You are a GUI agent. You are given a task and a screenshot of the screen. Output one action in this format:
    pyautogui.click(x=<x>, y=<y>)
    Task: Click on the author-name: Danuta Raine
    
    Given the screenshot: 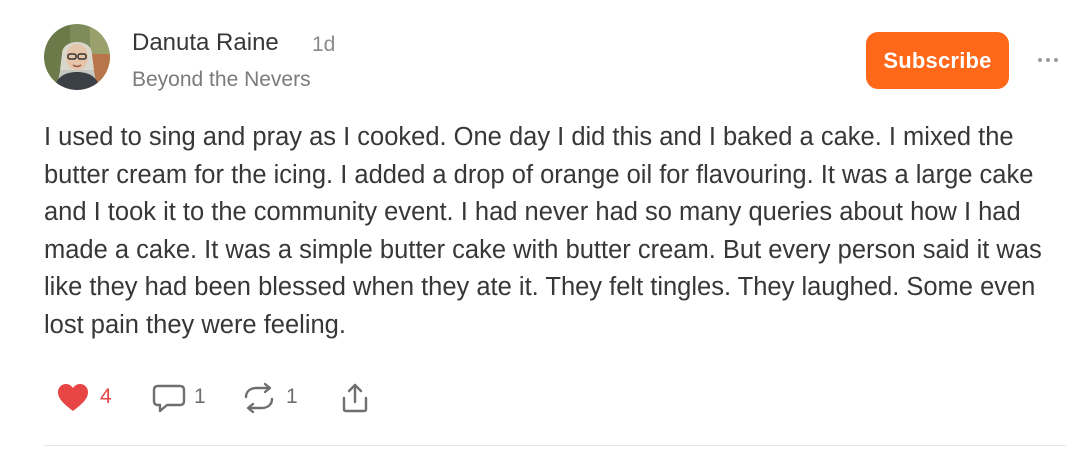 What is the action you would take?
    pyautogui.click(x=205, y=43)
    